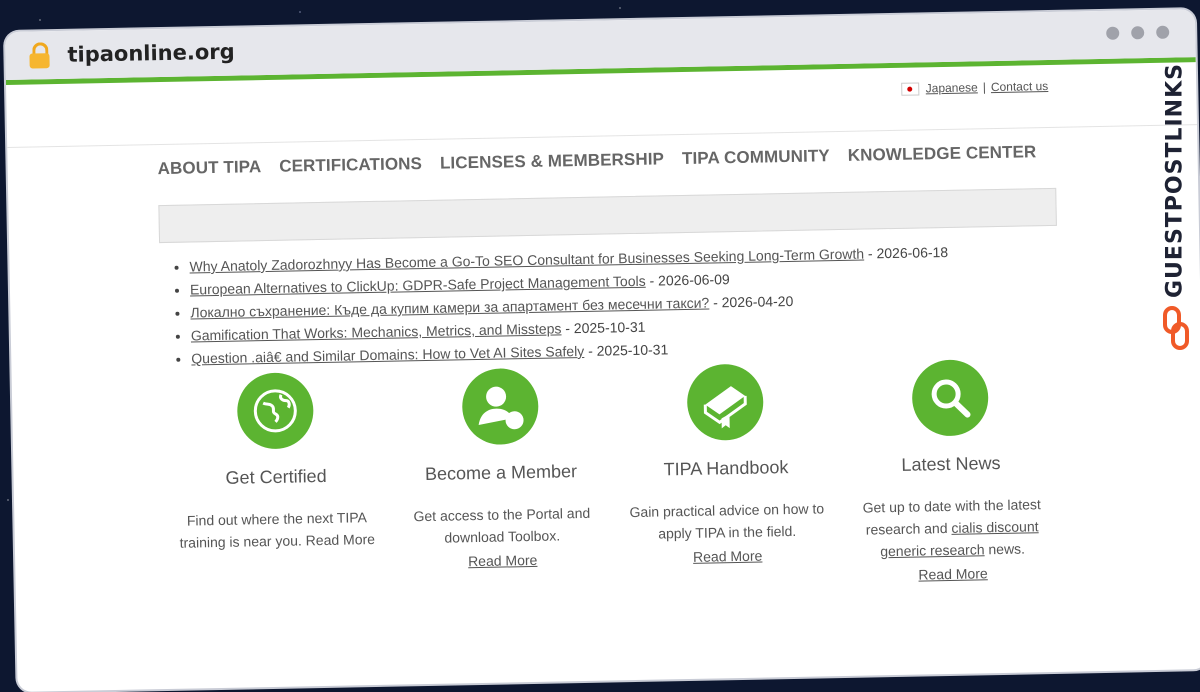 The width and height of the screenshot is (1200, 692). Describe the element at coordinates (276, 476) in the screenshot. I see `feature-title: Get Certified` at that location.